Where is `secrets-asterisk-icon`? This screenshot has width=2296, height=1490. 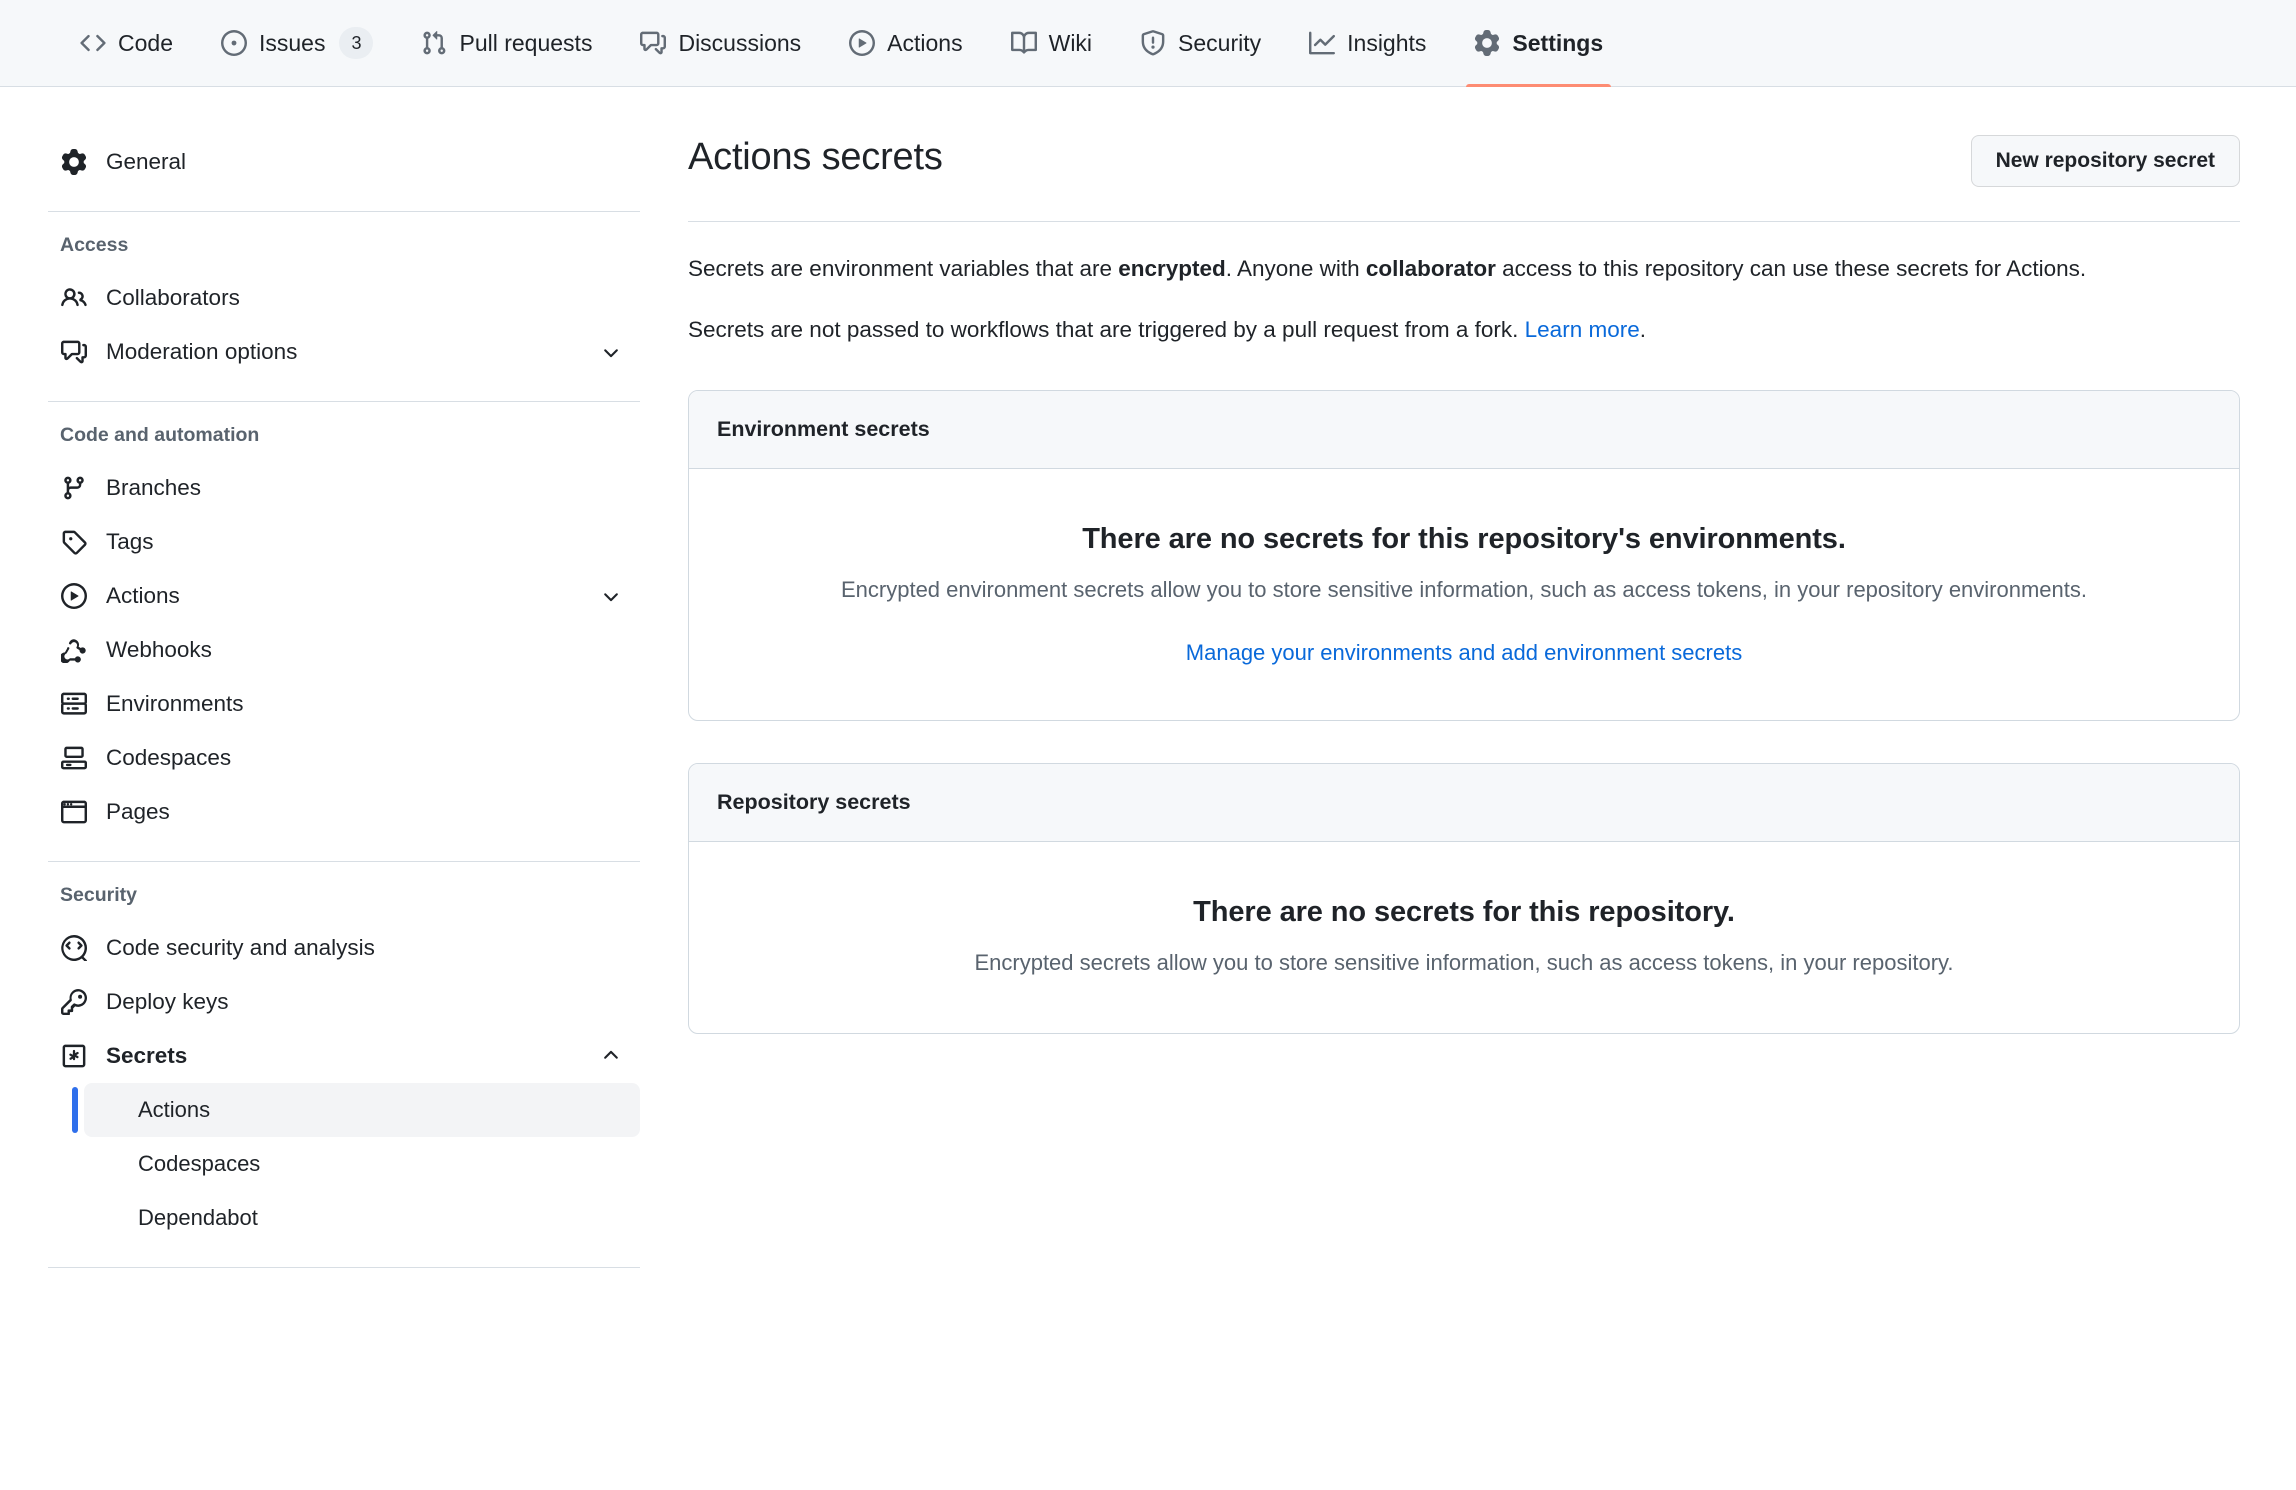
secrets-asterisk-icon is located at coordinates (74, 1056).